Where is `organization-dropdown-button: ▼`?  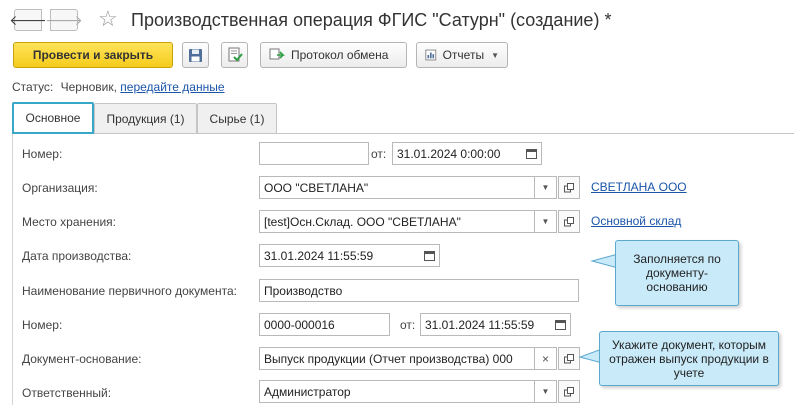 organization-dropdown-button: ▼ is located at coordinates (546, 187).